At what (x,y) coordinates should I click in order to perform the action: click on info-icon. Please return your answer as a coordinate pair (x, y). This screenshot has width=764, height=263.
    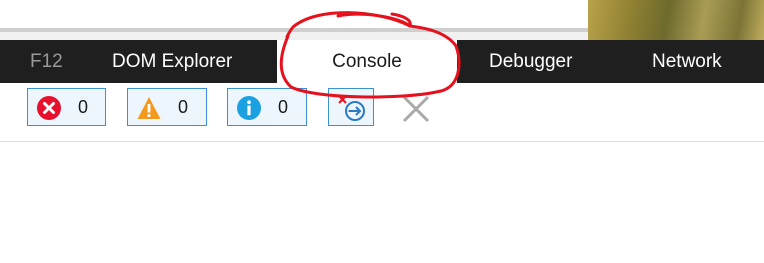
    Looking at the image, I should click on (249, 108).